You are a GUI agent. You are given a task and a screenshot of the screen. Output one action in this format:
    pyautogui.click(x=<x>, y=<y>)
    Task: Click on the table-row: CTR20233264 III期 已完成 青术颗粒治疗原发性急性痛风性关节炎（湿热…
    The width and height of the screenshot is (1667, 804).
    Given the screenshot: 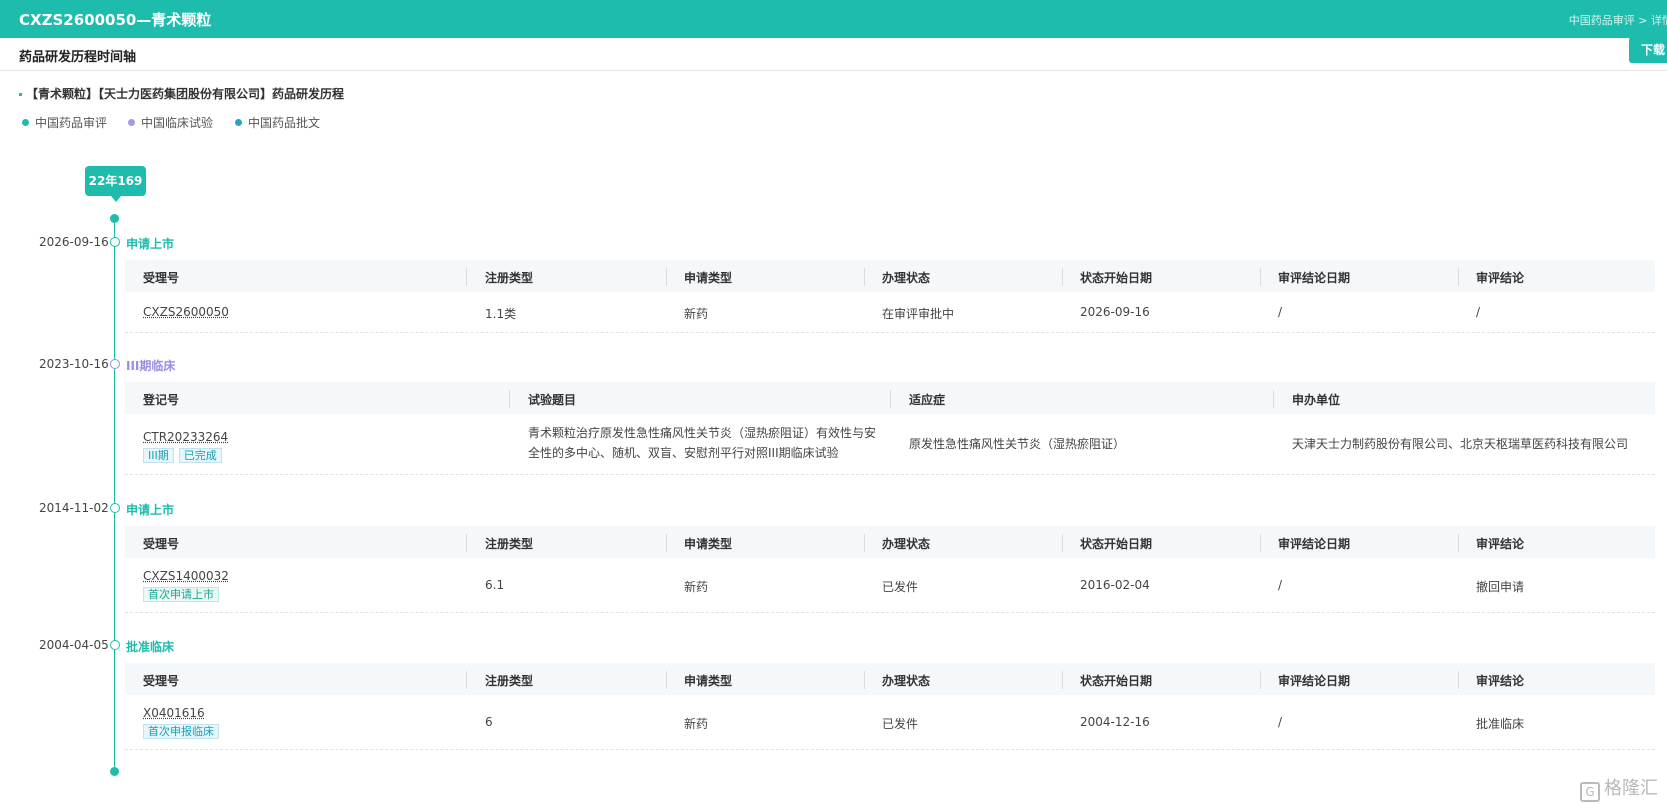 What is the action you would take?
    pyautogui.click(x=890, y=444)
    